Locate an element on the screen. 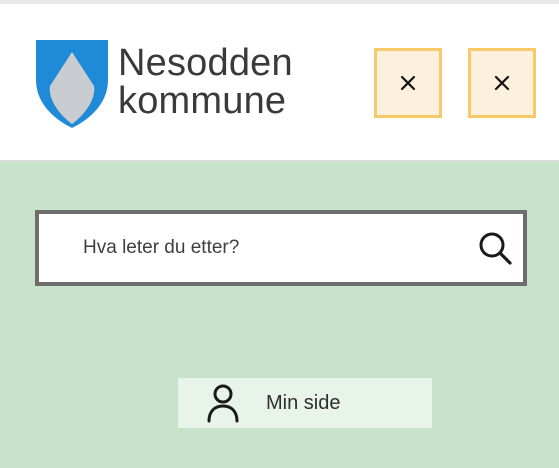  logo-line1: Nesodden is located at coordinates (205, 63).